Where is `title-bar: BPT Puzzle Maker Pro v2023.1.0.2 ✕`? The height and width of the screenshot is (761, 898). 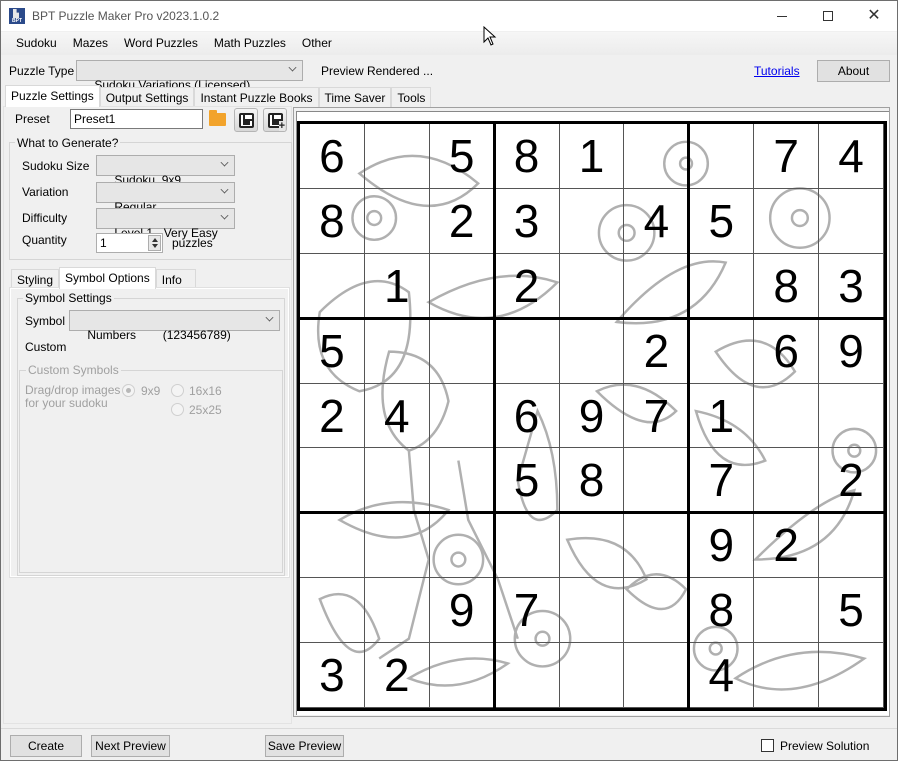 title-bar: BPT Puzzle Maker Pro v2023.1.0.2 ✕ is located at coordinates (449, 16).